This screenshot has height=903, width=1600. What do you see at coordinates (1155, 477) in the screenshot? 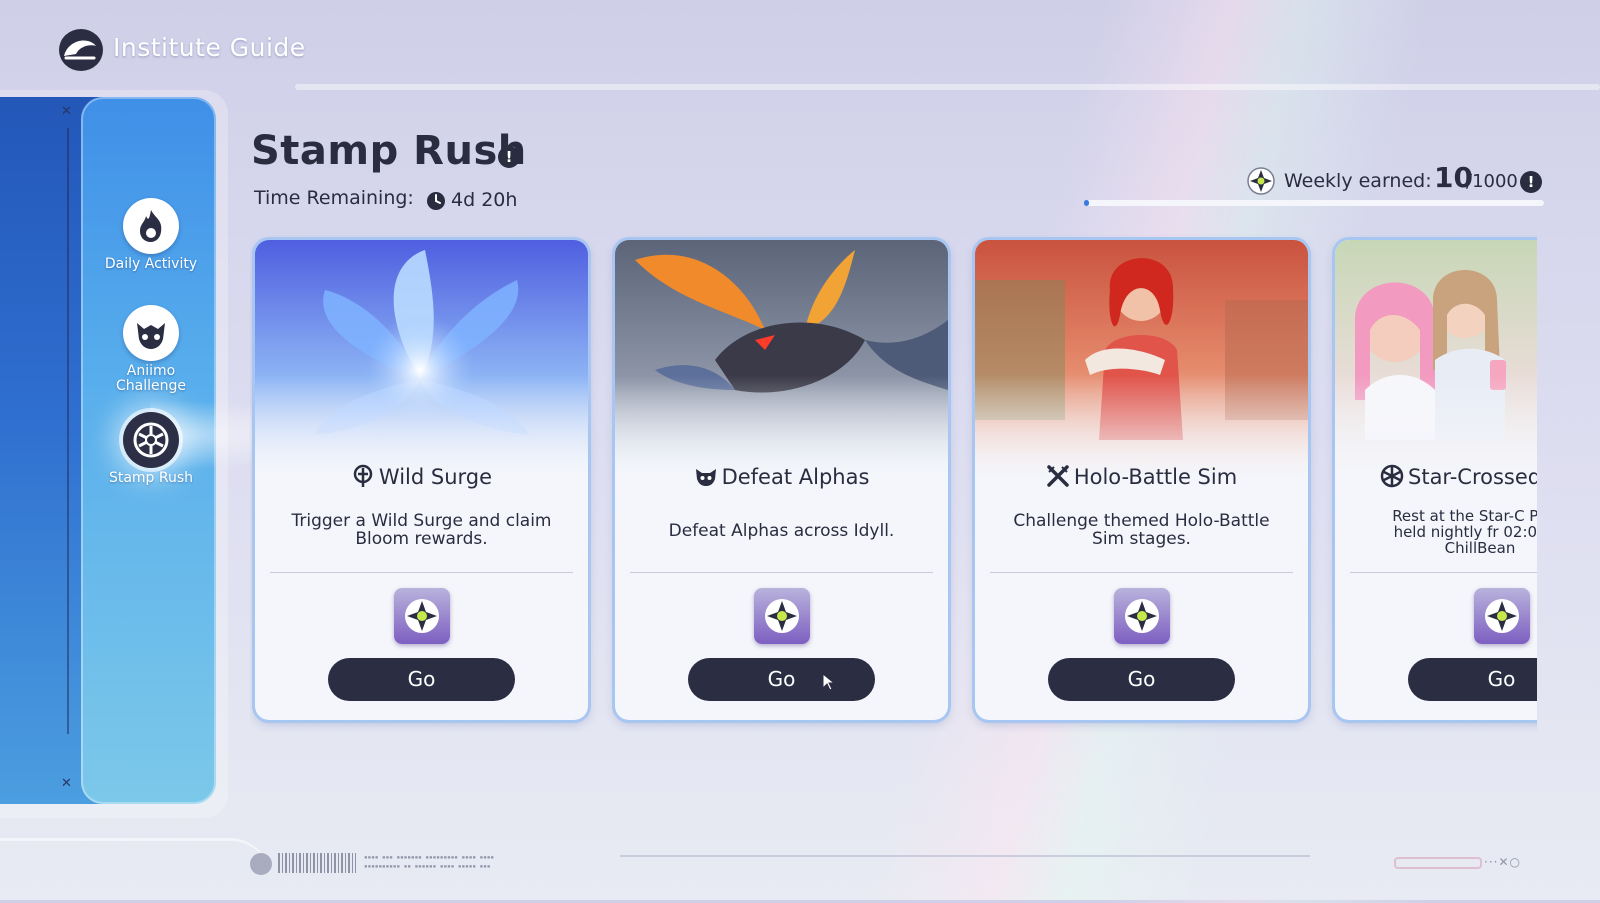
I see `card-title-text: Holo-Battle Sim` at bounding box center [1155, 477].